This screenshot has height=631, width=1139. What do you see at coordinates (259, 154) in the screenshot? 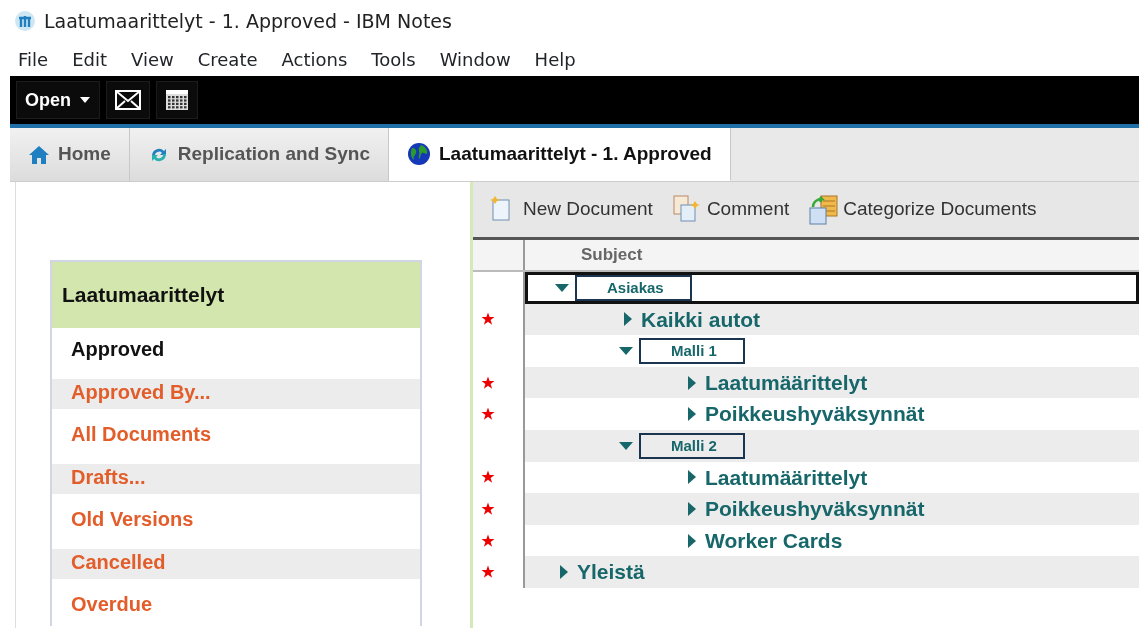
I see `tab: Replication and Sync` at bounding box center [259, 154].